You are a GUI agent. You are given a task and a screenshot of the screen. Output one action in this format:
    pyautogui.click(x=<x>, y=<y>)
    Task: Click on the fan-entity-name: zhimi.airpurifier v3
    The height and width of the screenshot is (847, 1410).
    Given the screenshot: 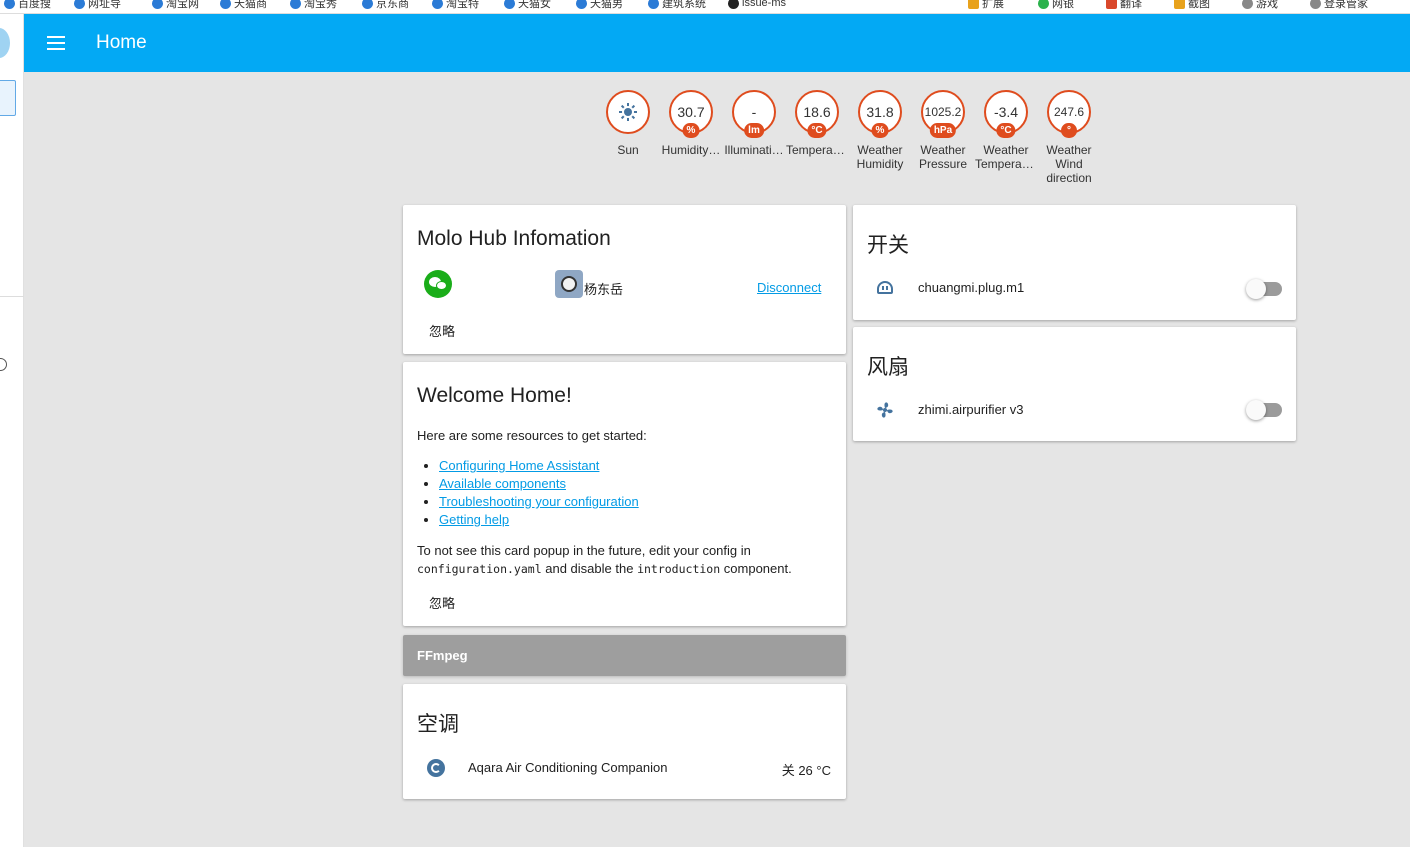 What is the action you would take?
    pyautogui.click(x=970, y=409)
    